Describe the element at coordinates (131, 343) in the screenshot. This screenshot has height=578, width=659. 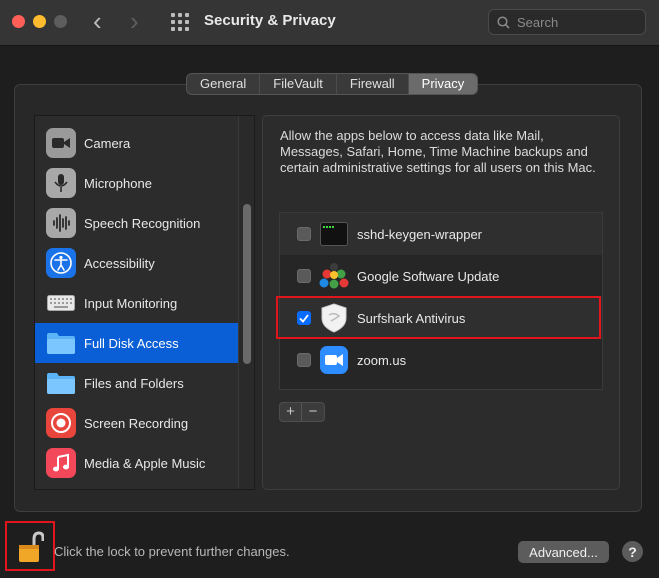
I see `sidebar-item-label: Full Disk Access` at that location.